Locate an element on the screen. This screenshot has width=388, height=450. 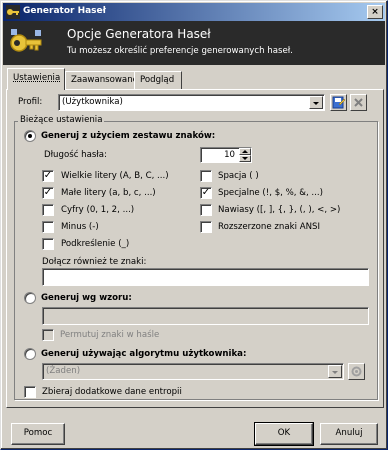
profile-label: Profil: is located at coordinates (30, 102).